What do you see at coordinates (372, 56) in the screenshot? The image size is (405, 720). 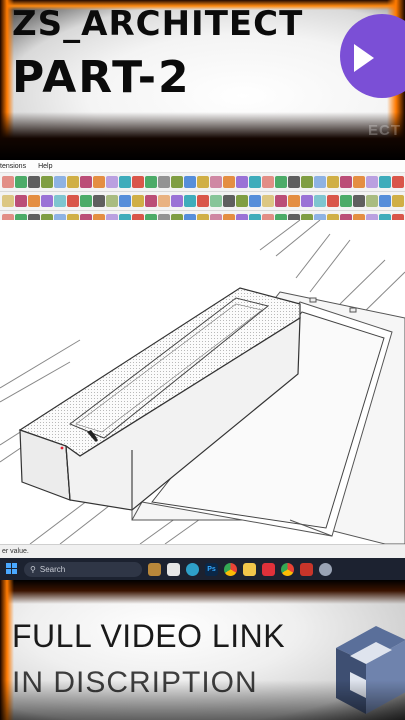 I see `play-logo-icon` at bounding box center [372, 56].